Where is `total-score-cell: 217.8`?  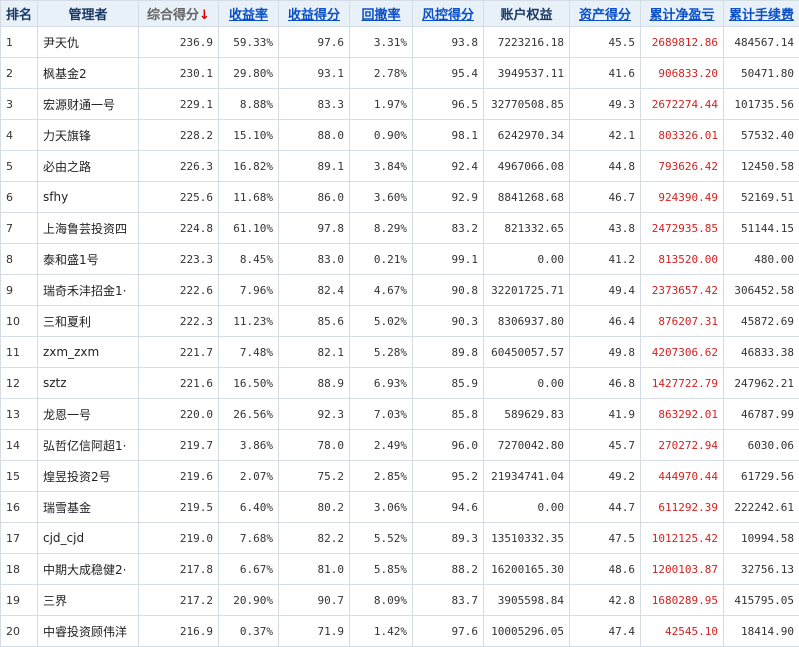
total-score-cell: 217.8 is located at coordinates (179, 569).